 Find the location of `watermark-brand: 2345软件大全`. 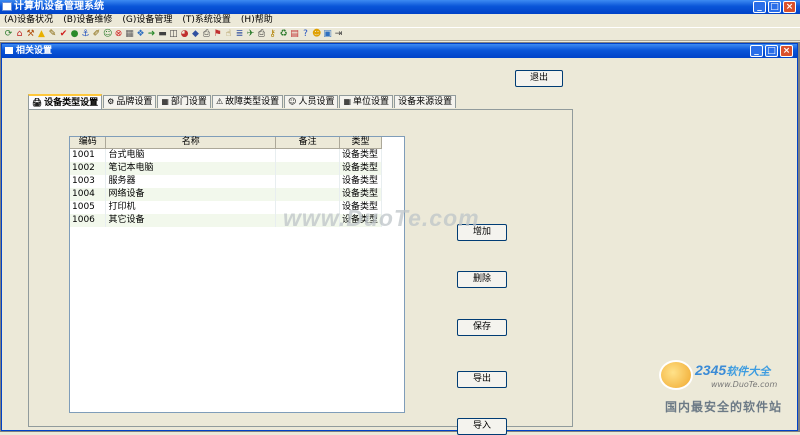

watermark-brand: 2345软件大全 is located at coordinates (732, 370).